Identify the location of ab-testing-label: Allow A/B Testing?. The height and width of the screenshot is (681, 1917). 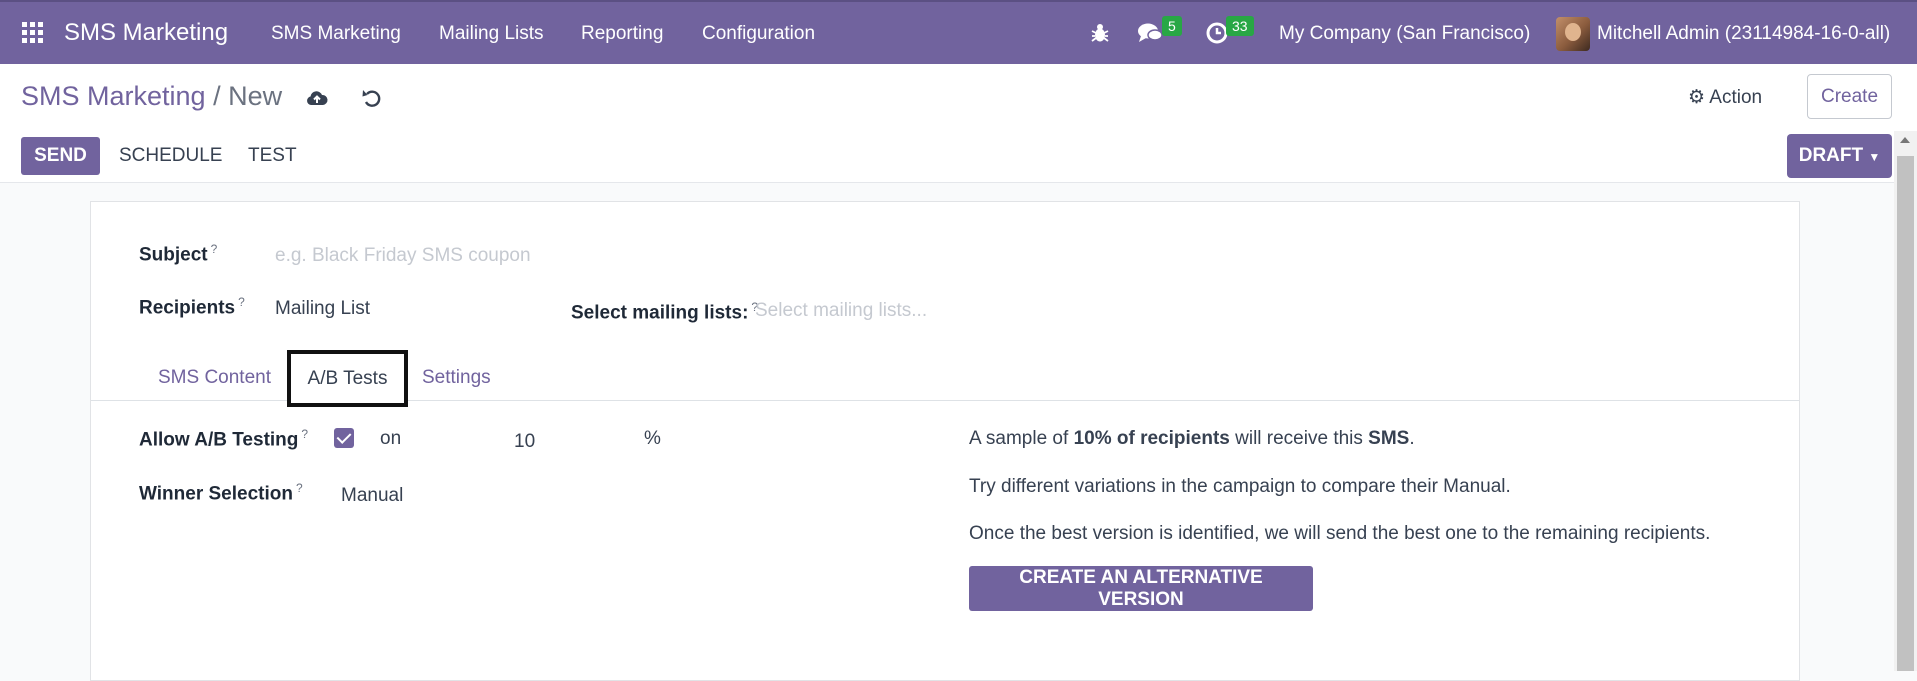
(224, 439).